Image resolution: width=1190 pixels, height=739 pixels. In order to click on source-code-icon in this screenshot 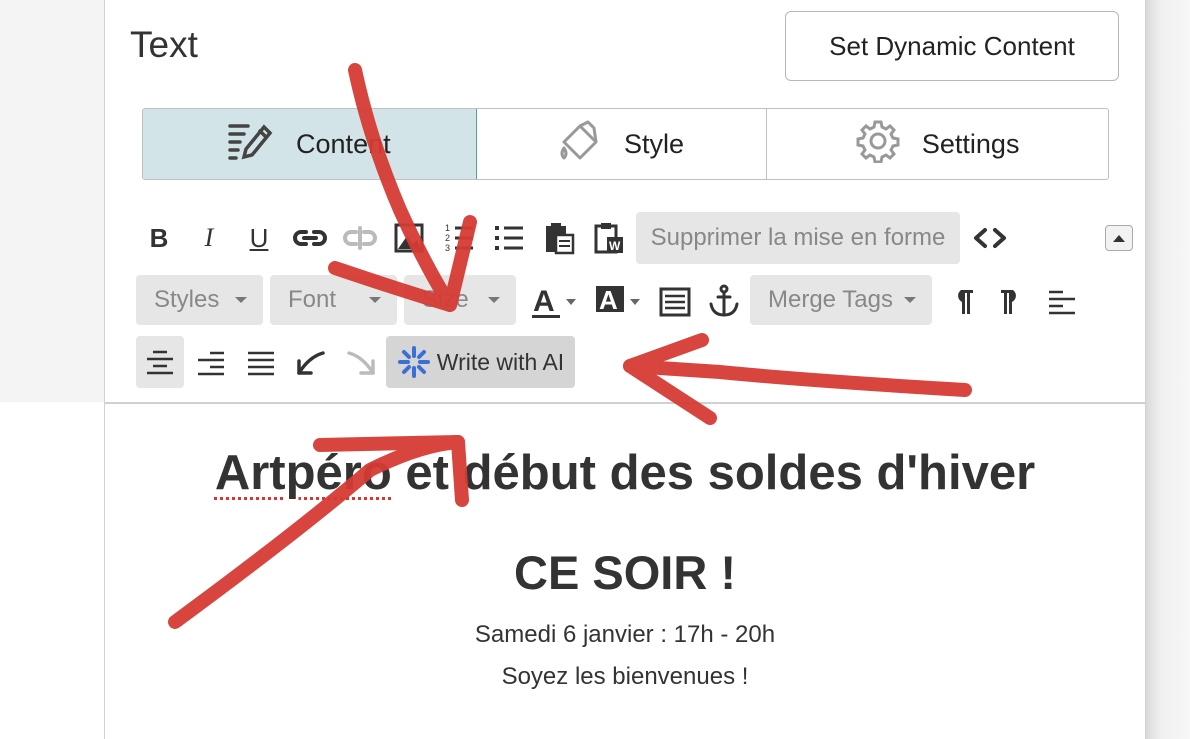, I will do `click(990, 238)`.